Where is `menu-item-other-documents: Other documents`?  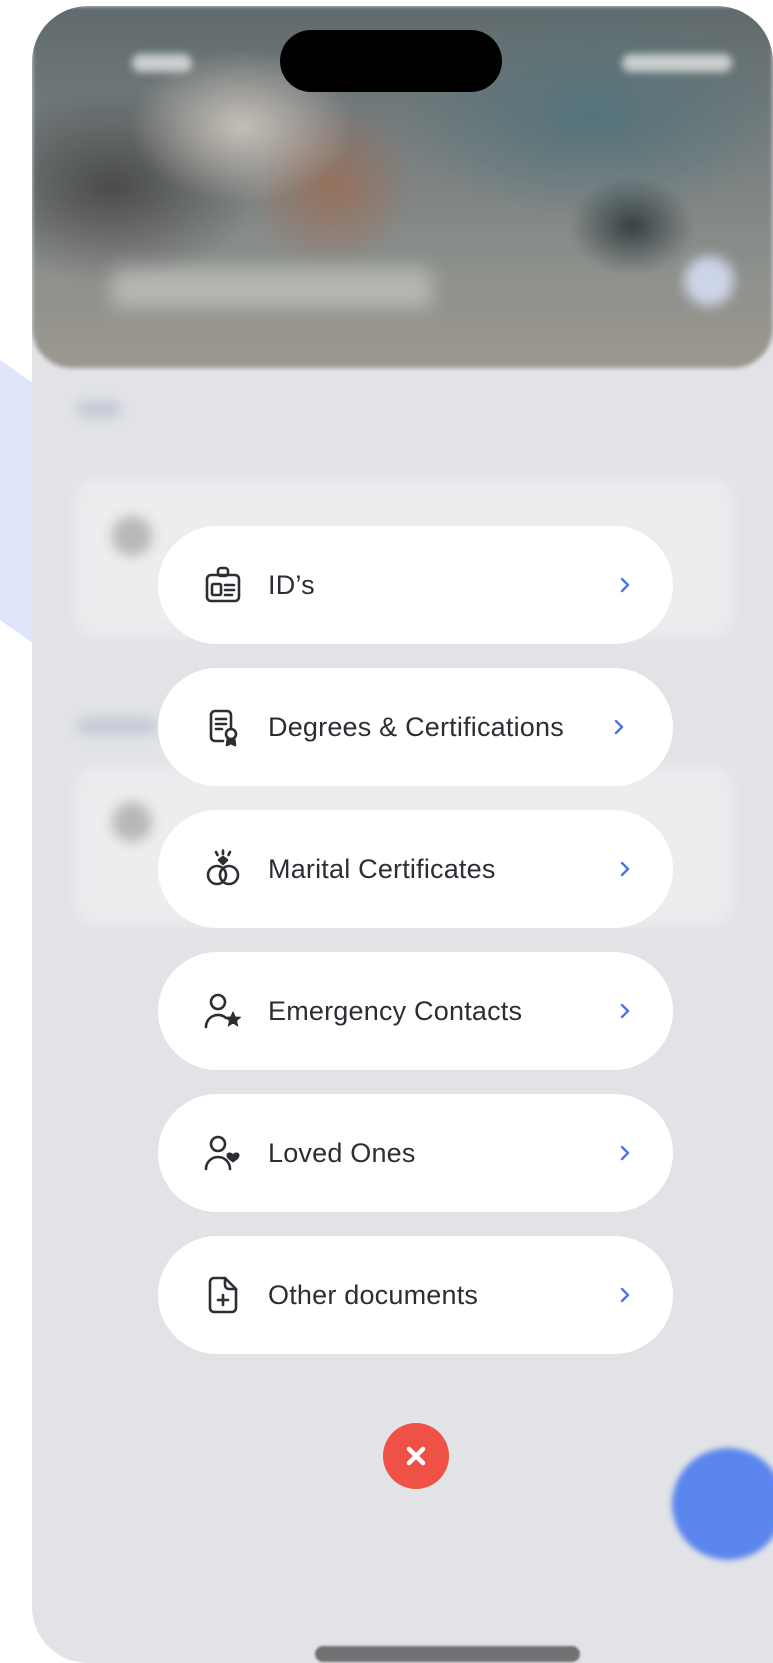
menu-item-other-documents: Other documents is located at coordinates (415, 1295).